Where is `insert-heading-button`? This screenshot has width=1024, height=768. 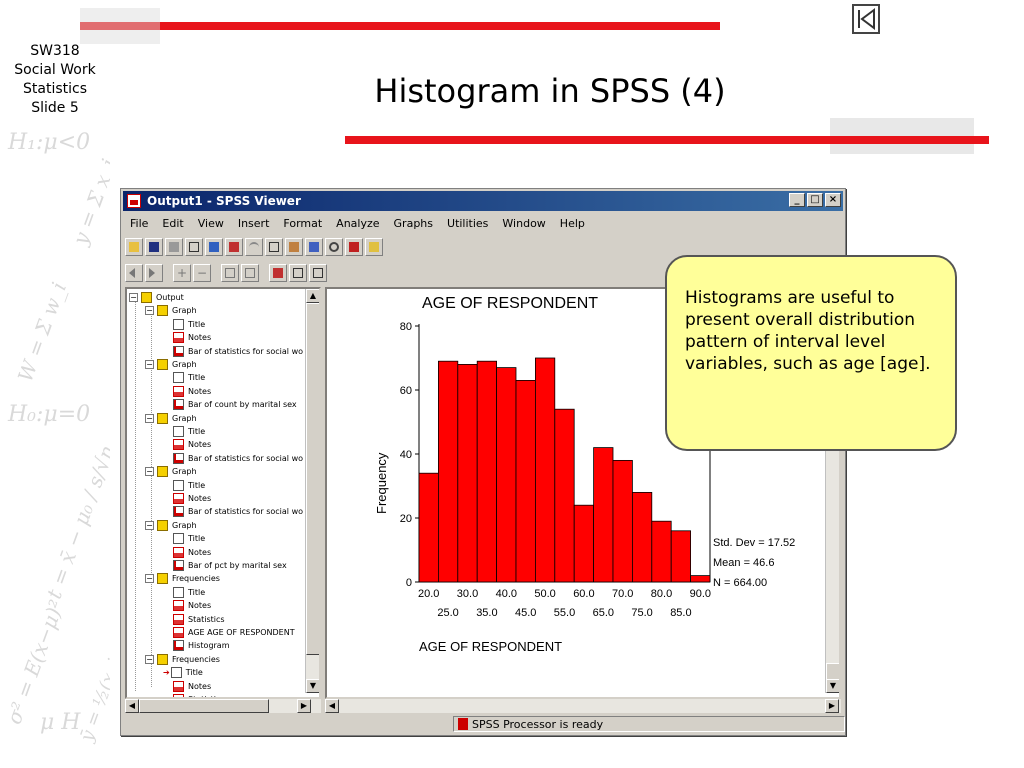
insert-heading-button is located at coordinates (278, 273).